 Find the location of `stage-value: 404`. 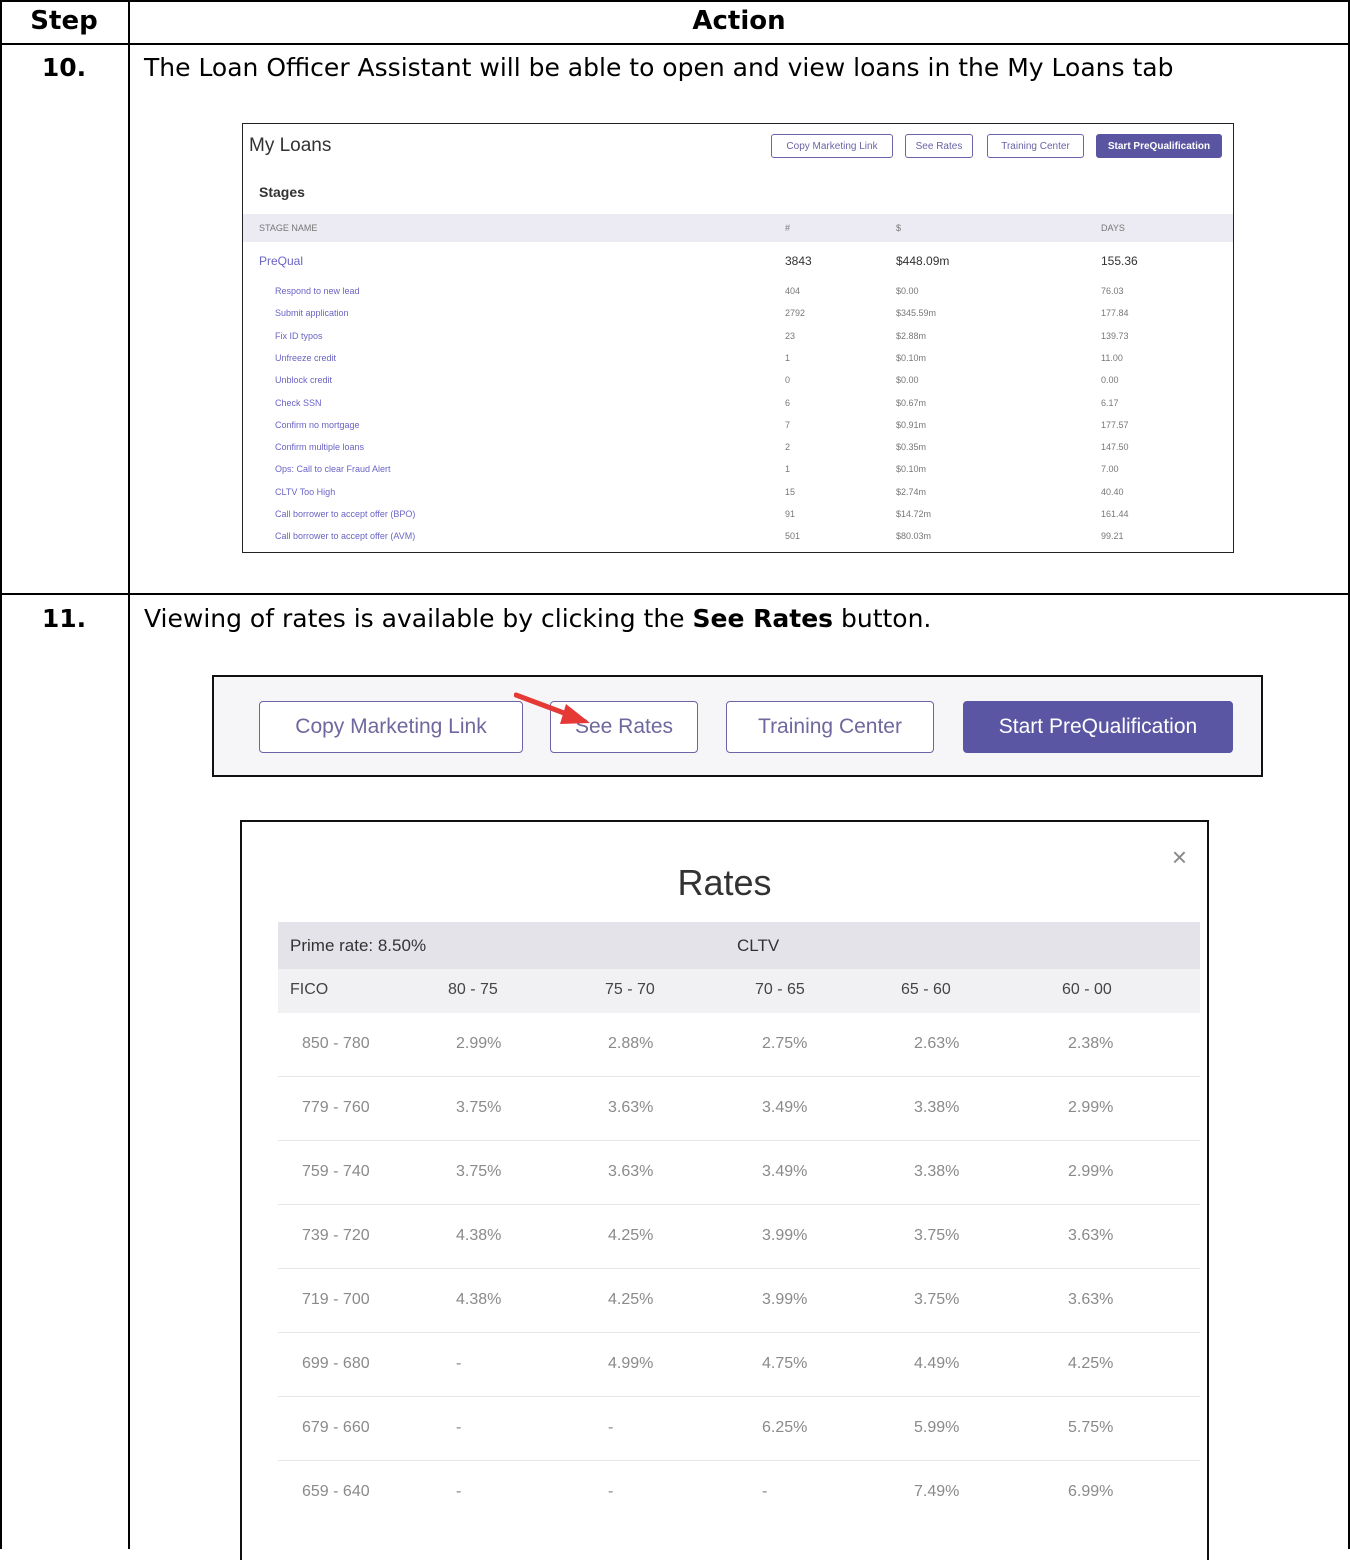

stage-value: 404 is located at coordinates (793, 291).